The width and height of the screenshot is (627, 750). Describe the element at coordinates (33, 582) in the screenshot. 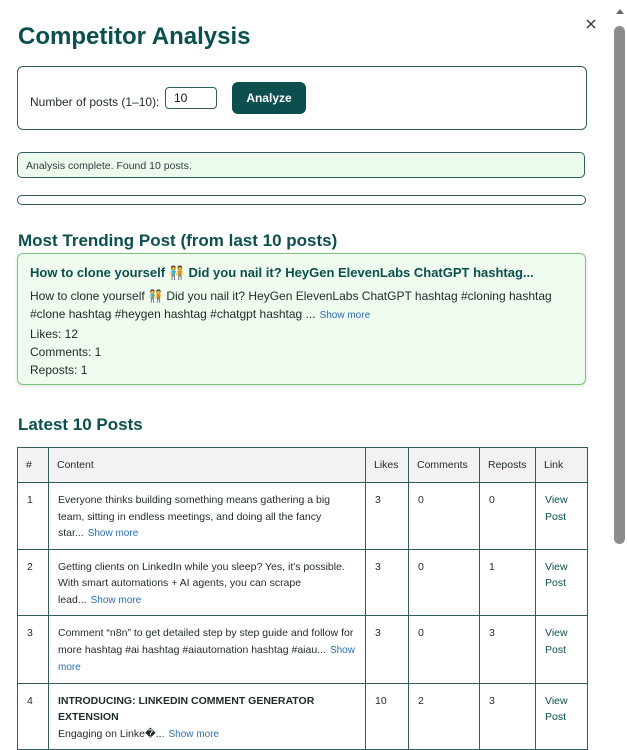

I see `row-number: 2` at that location.